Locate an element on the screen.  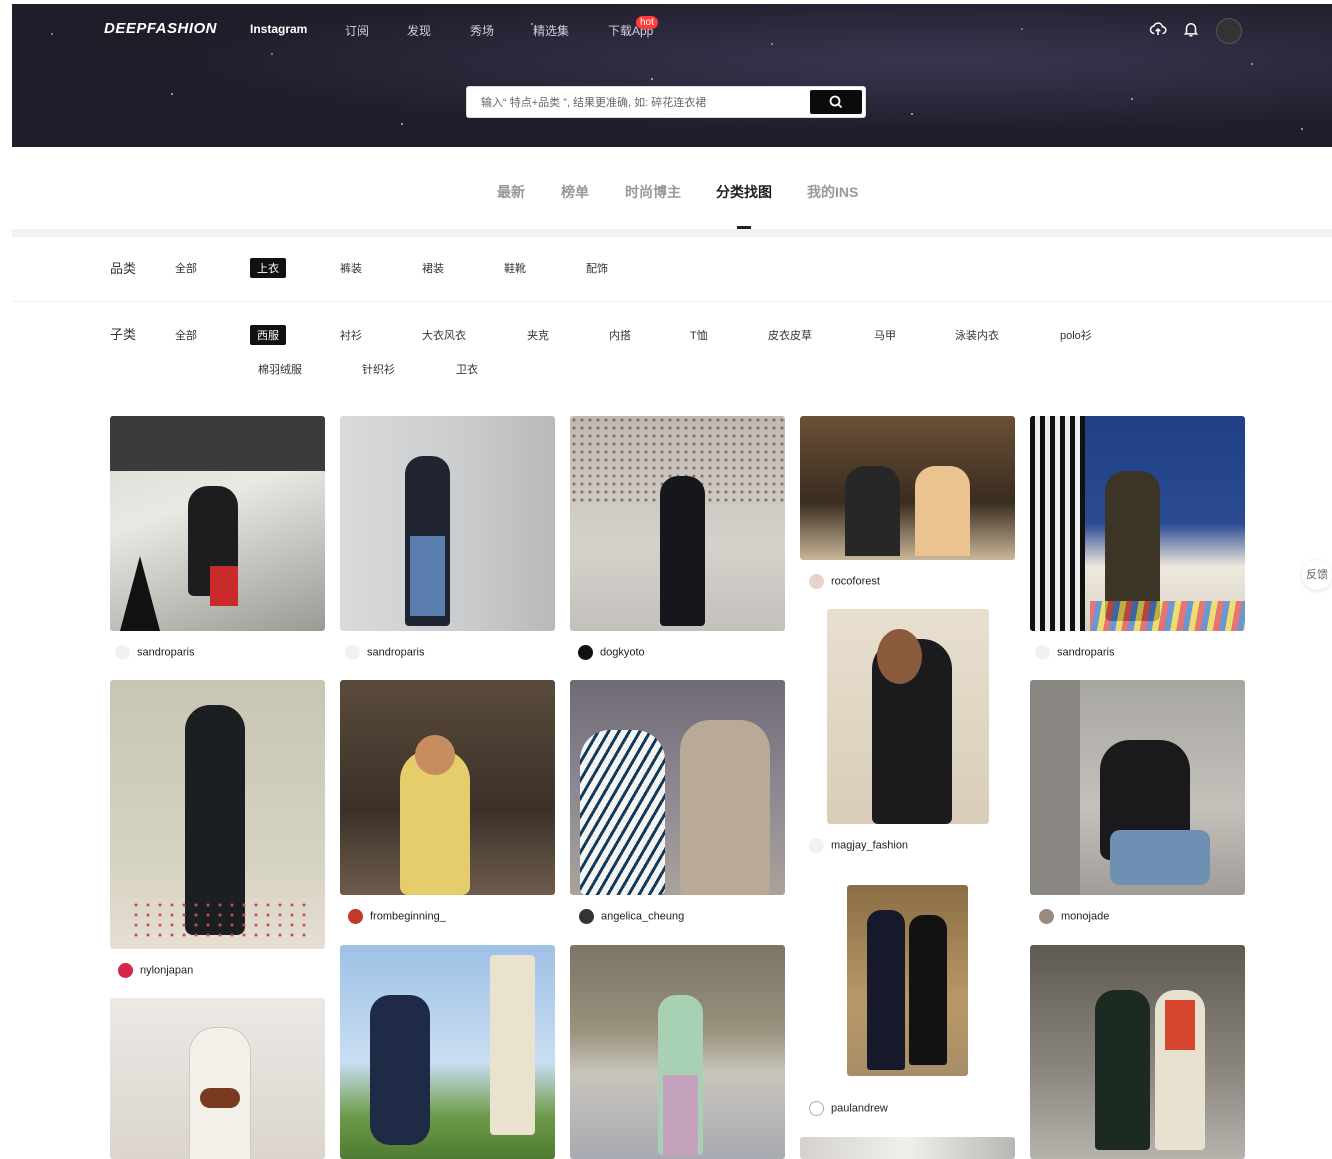
search-icon is located at coordinates (836, 102).